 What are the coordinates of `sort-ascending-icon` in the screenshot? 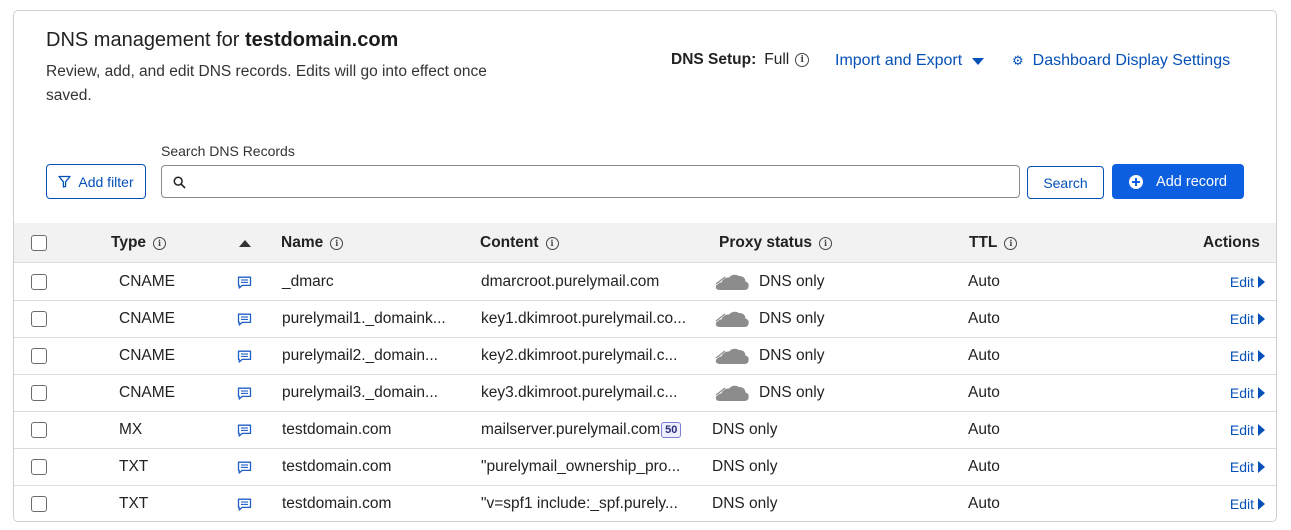 It's located at (245, 243).